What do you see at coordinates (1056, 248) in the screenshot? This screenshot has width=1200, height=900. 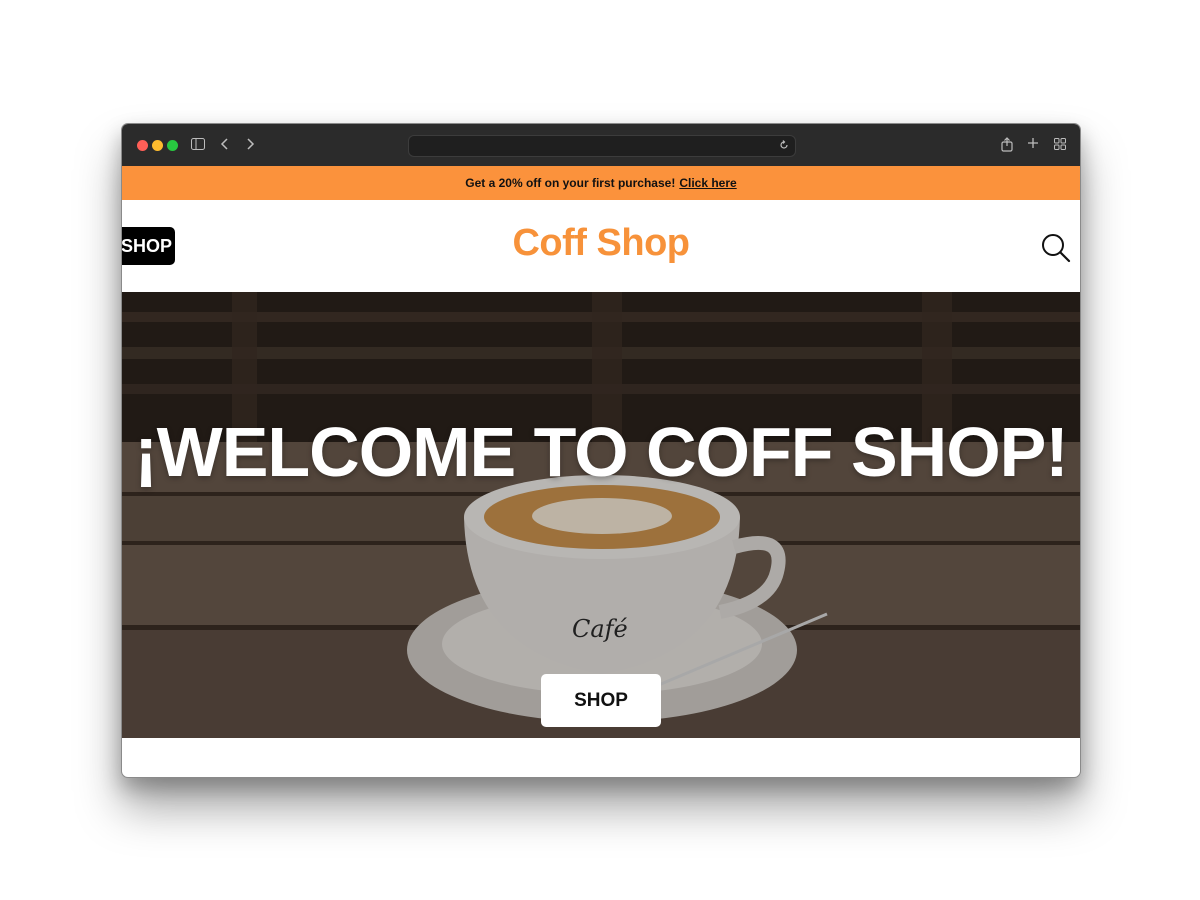 I see `search-icon` at bounding box center [1056, 248].